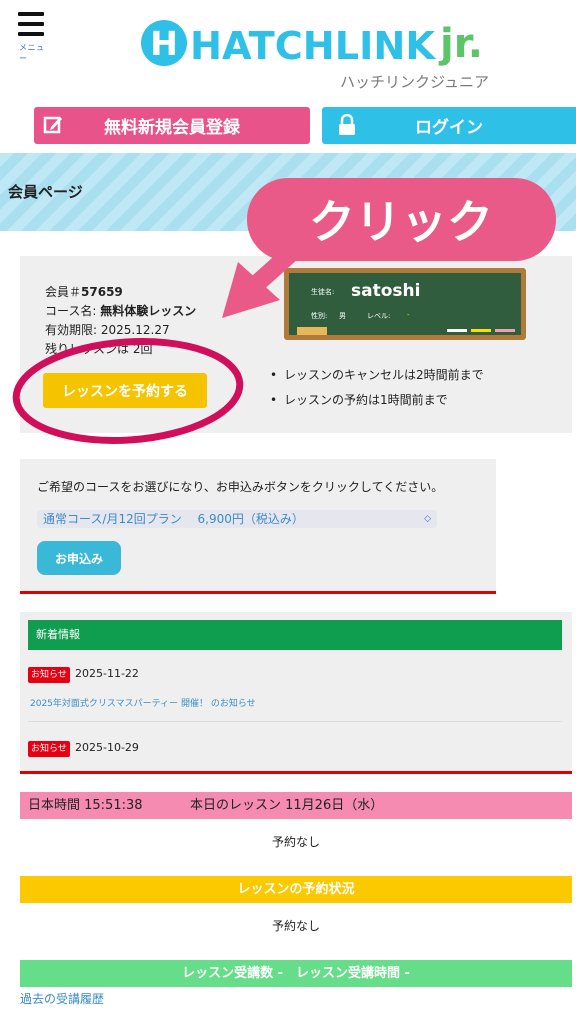  Describe the element at coordinates (342, 316) in the screenshot. I see `gender-value: 男` at that location.